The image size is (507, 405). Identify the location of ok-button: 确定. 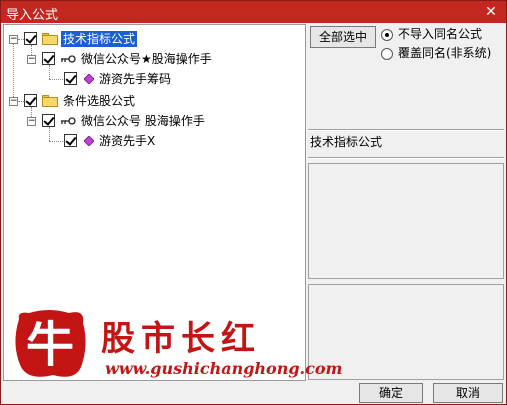
(391, 393).